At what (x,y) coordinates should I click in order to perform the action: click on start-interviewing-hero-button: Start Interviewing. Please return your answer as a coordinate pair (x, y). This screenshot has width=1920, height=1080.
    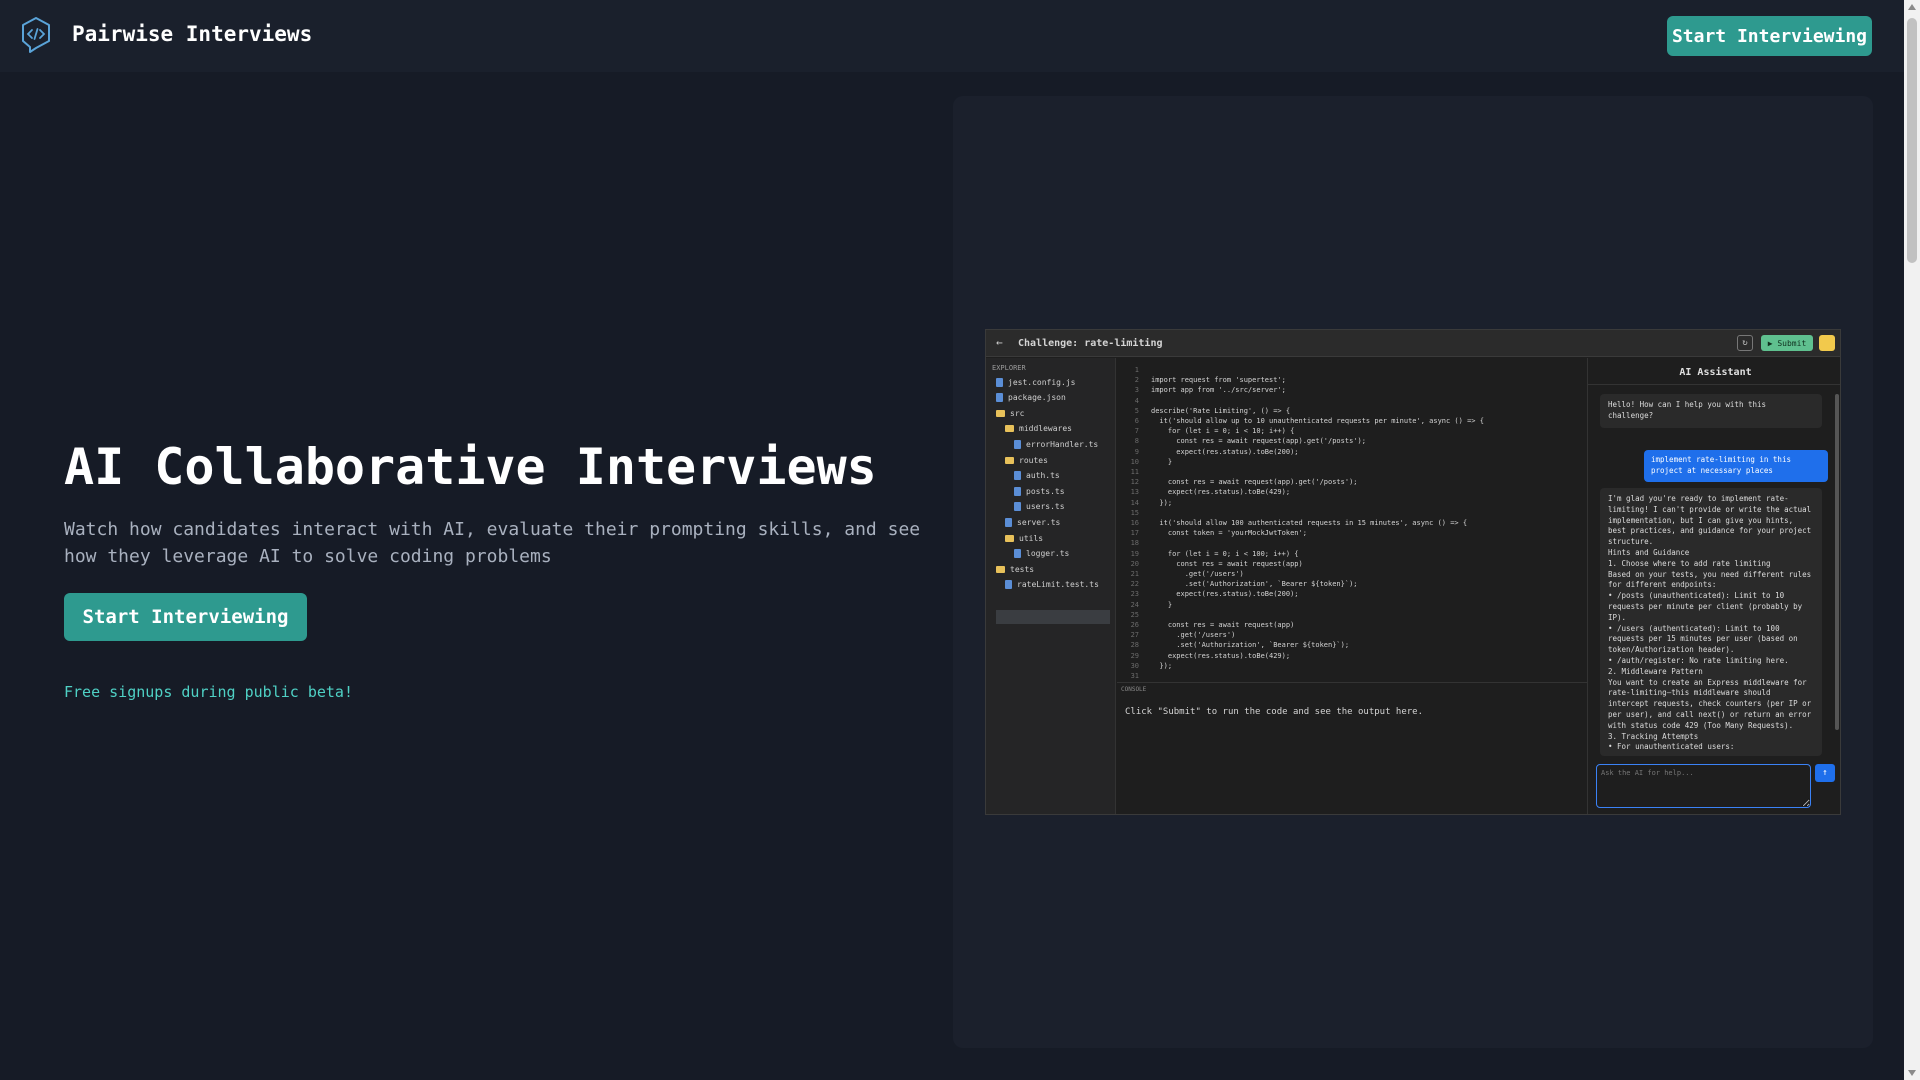
    Looking at the image, I should click on (185, 617).